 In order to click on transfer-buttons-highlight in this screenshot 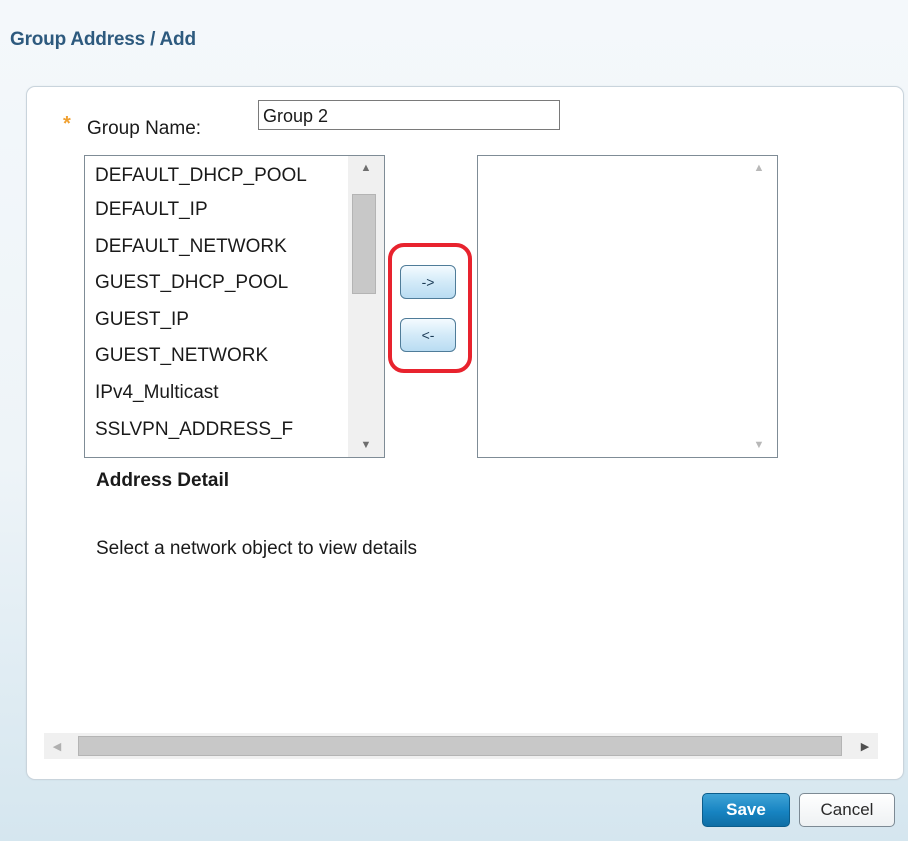, I will do `click(430, 308)`.